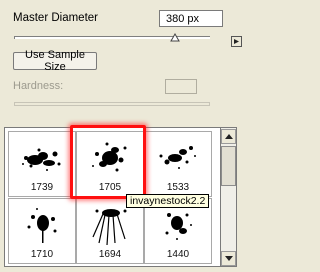 The height and width of the screenshot is (272, 320). I want to click on arrow-up-icon, so click(229, 136).